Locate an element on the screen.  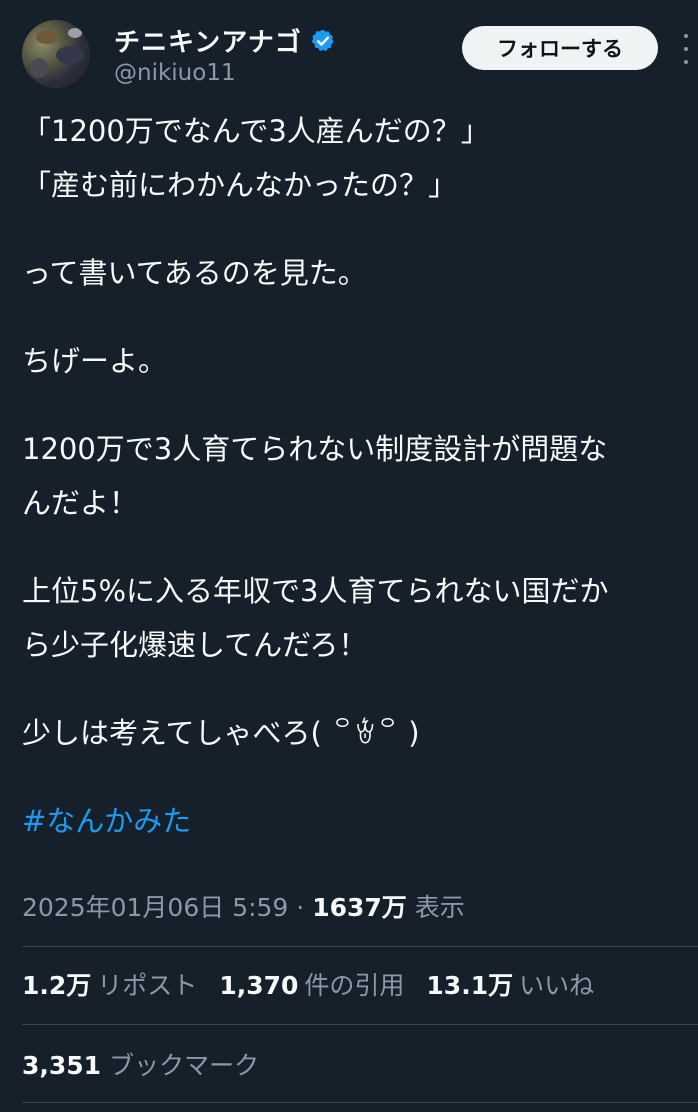
tweet-line: ちげーよ。 is located at coordinates (95, 361).